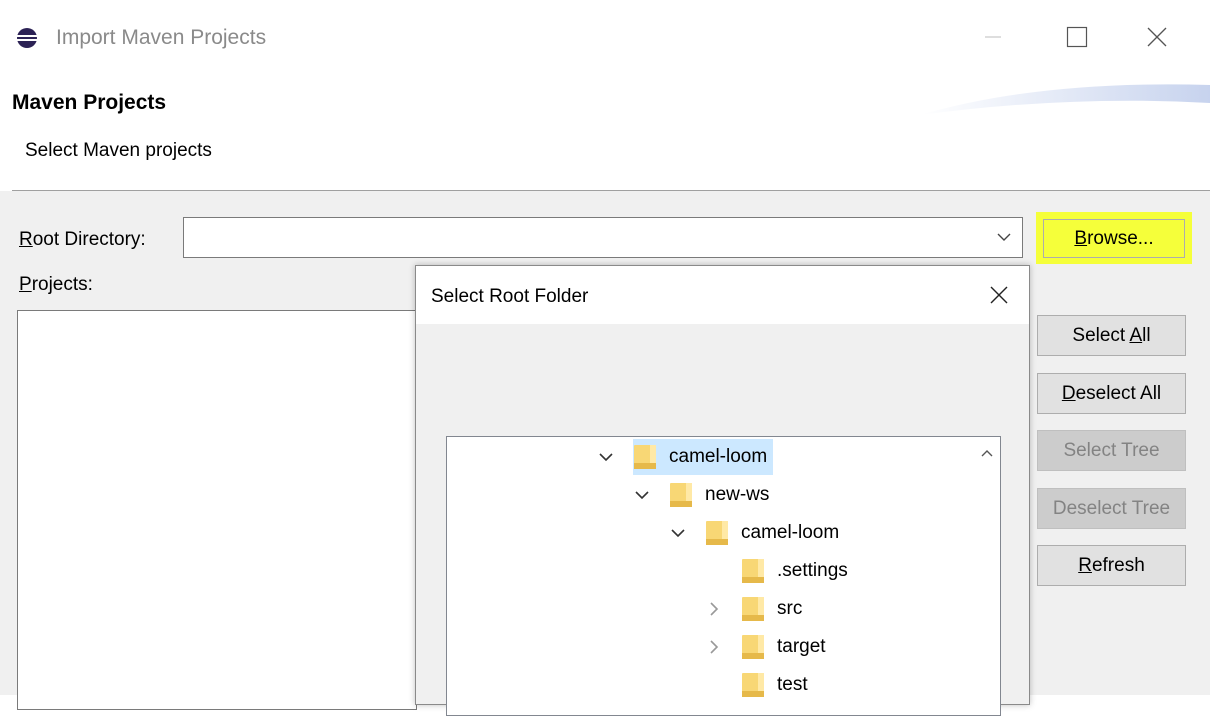 Image resolution: width=1210 pixels, height=716 pixels. I want to click on tree-item-body: .settings, so click(797, 571).